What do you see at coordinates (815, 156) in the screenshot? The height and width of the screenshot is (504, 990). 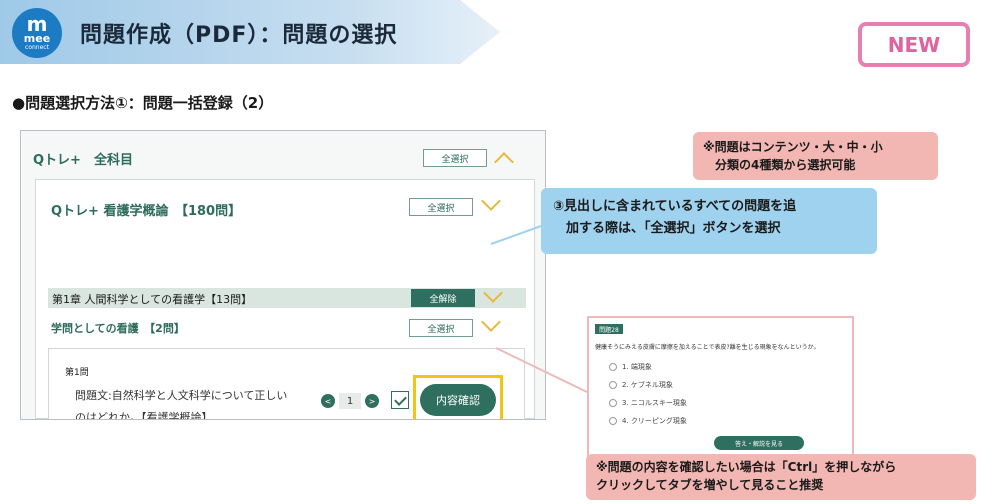 I see `content-types-note: ※問題はコンテンツ・大・中・小 分類の4種類から選択可能` at bounding box center [815, 156].